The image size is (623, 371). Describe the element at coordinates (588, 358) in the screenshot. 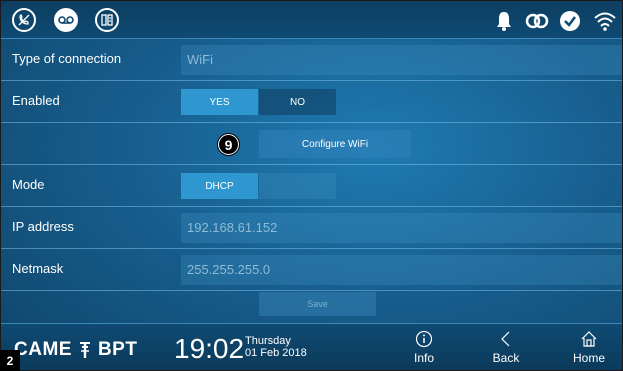

I see `home-label: Home` at that location.